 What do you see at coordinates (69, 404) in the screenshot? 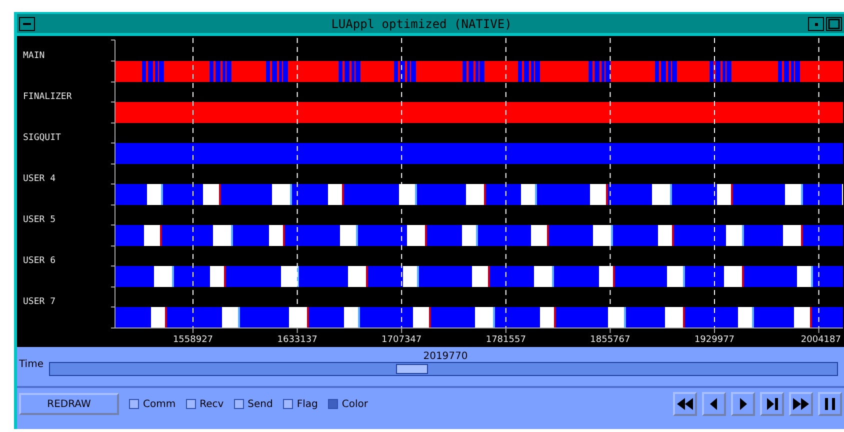
I see `redraw-button: REDRAW` at bounding box center [69, 404].